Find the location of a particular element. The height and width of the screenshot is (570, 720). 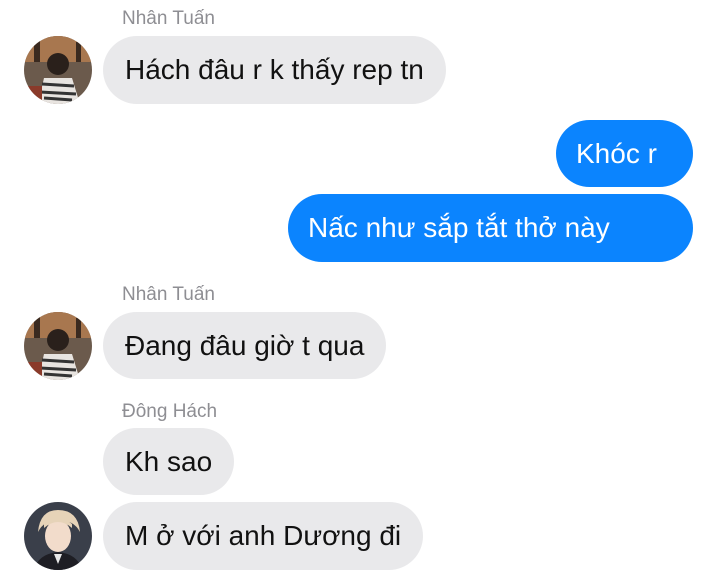

message-text: M ở với anh Dương đi is located at coordinates (263, 535).